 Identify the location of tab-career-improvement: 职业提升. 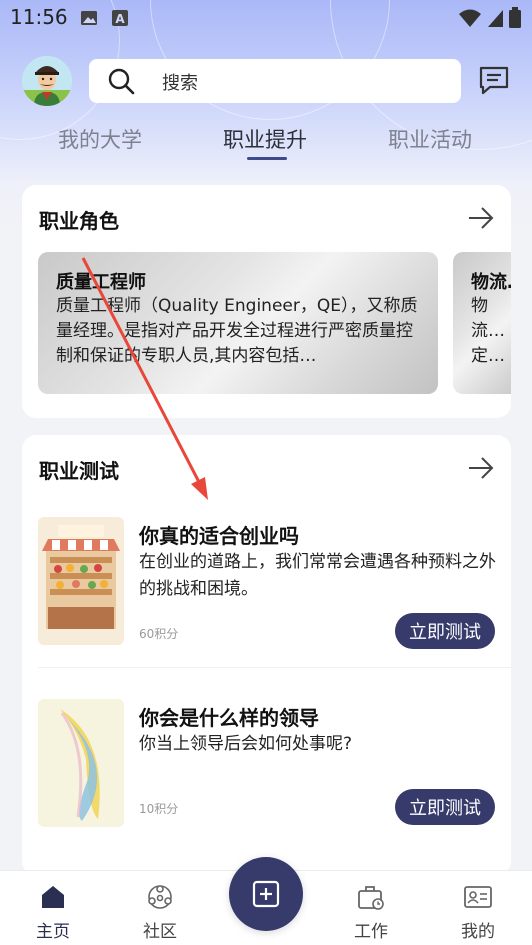
(265, 139).